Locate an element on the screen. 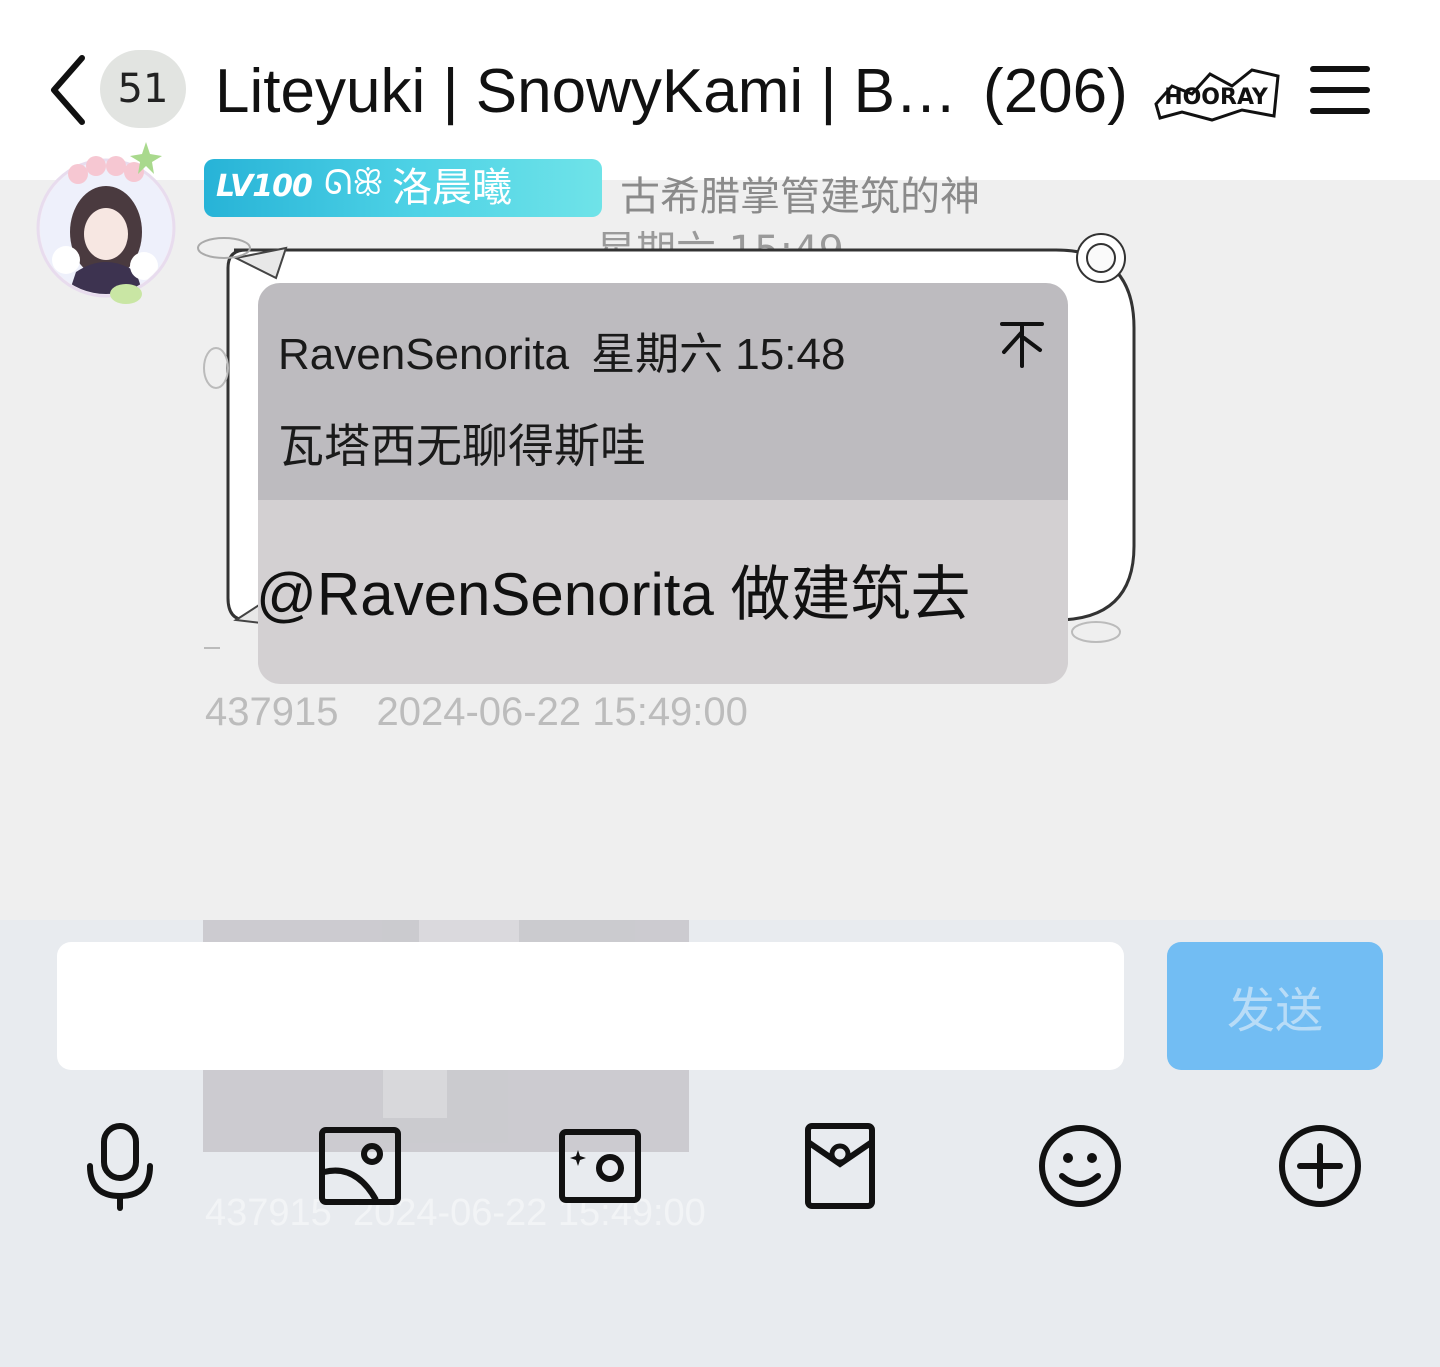 The height and width of the screenshot is (1367, 1440). jump-to-quote-icon is located at coordinates (1022, 344).